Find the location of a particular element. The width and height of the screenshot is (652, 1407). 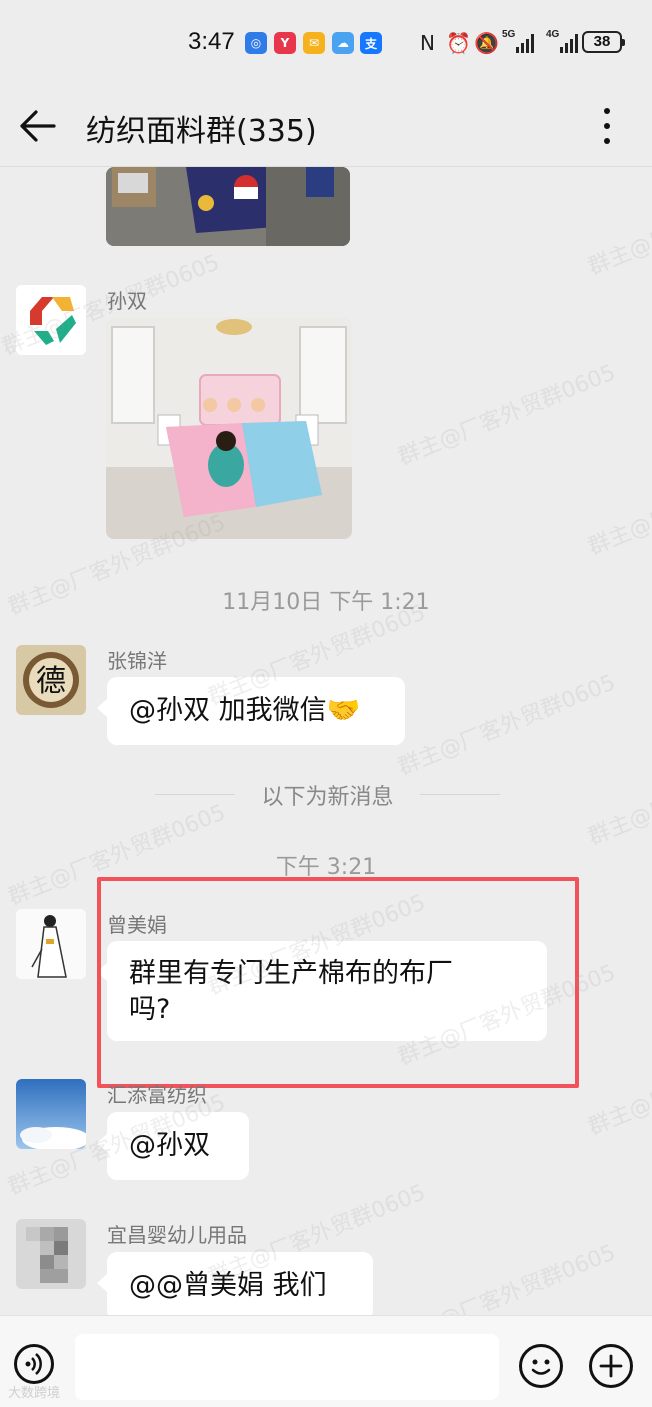

bedroom-photo is located at coordinates (228, 206).